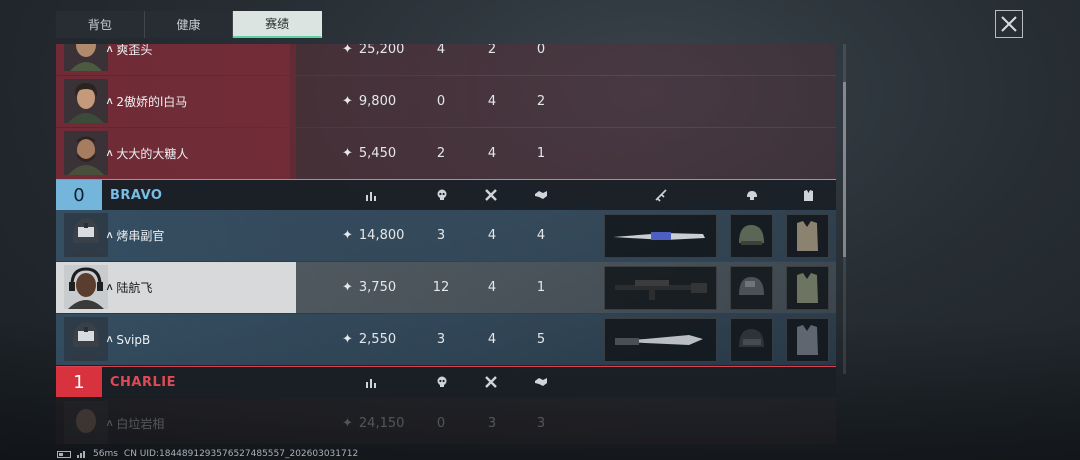  I want to click on player-score: 14,800, so click(381, 235).